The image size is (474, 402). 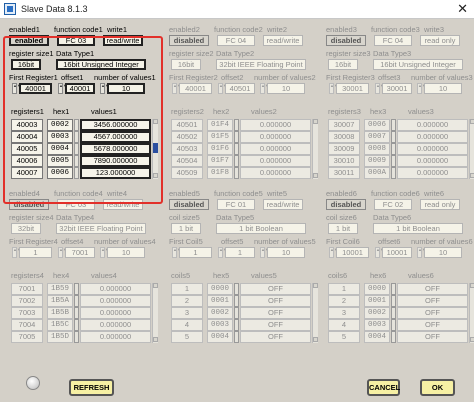 I want to click on register-cell: 40501, so click(x=187, y=125).